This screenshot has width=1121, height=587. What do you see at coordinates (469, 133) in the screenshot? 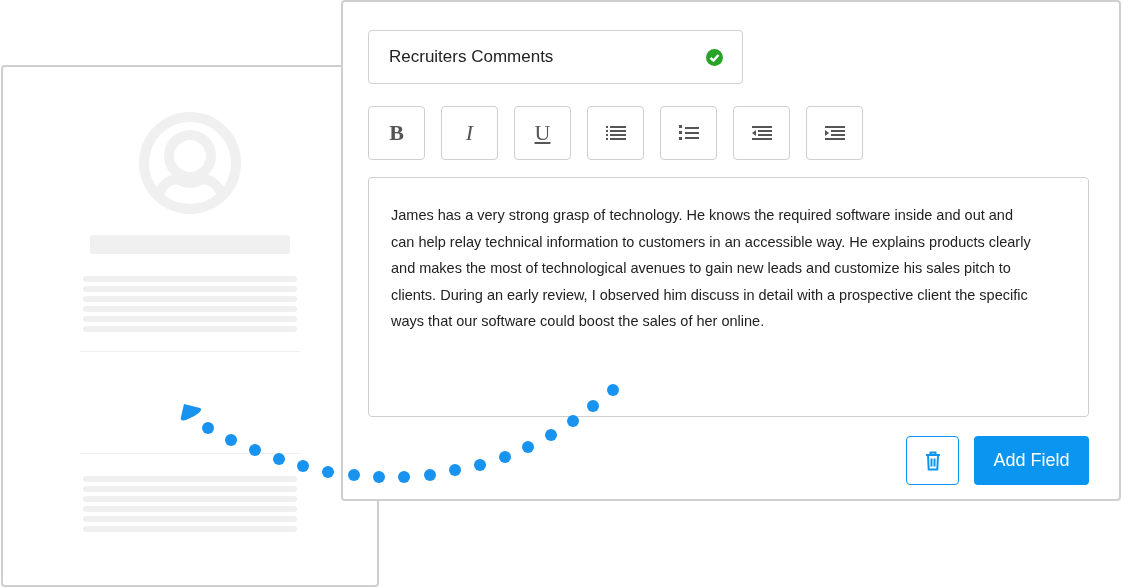
I see `italic-button: I` at bounding box center [469, 133].